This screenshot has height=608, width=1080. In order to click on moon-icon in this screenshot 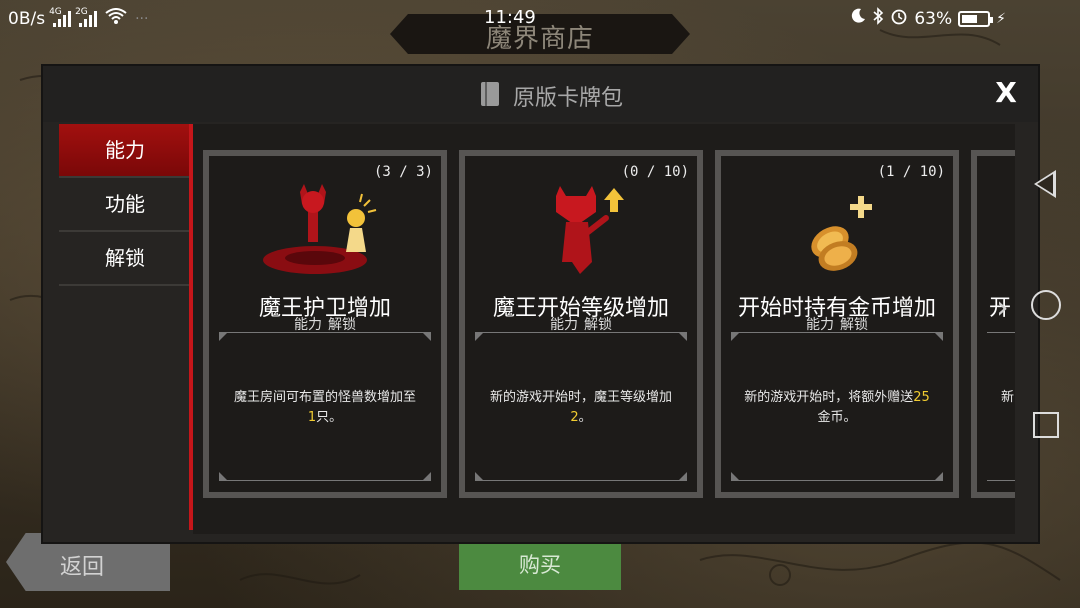, I will do `click(858, 18)`.